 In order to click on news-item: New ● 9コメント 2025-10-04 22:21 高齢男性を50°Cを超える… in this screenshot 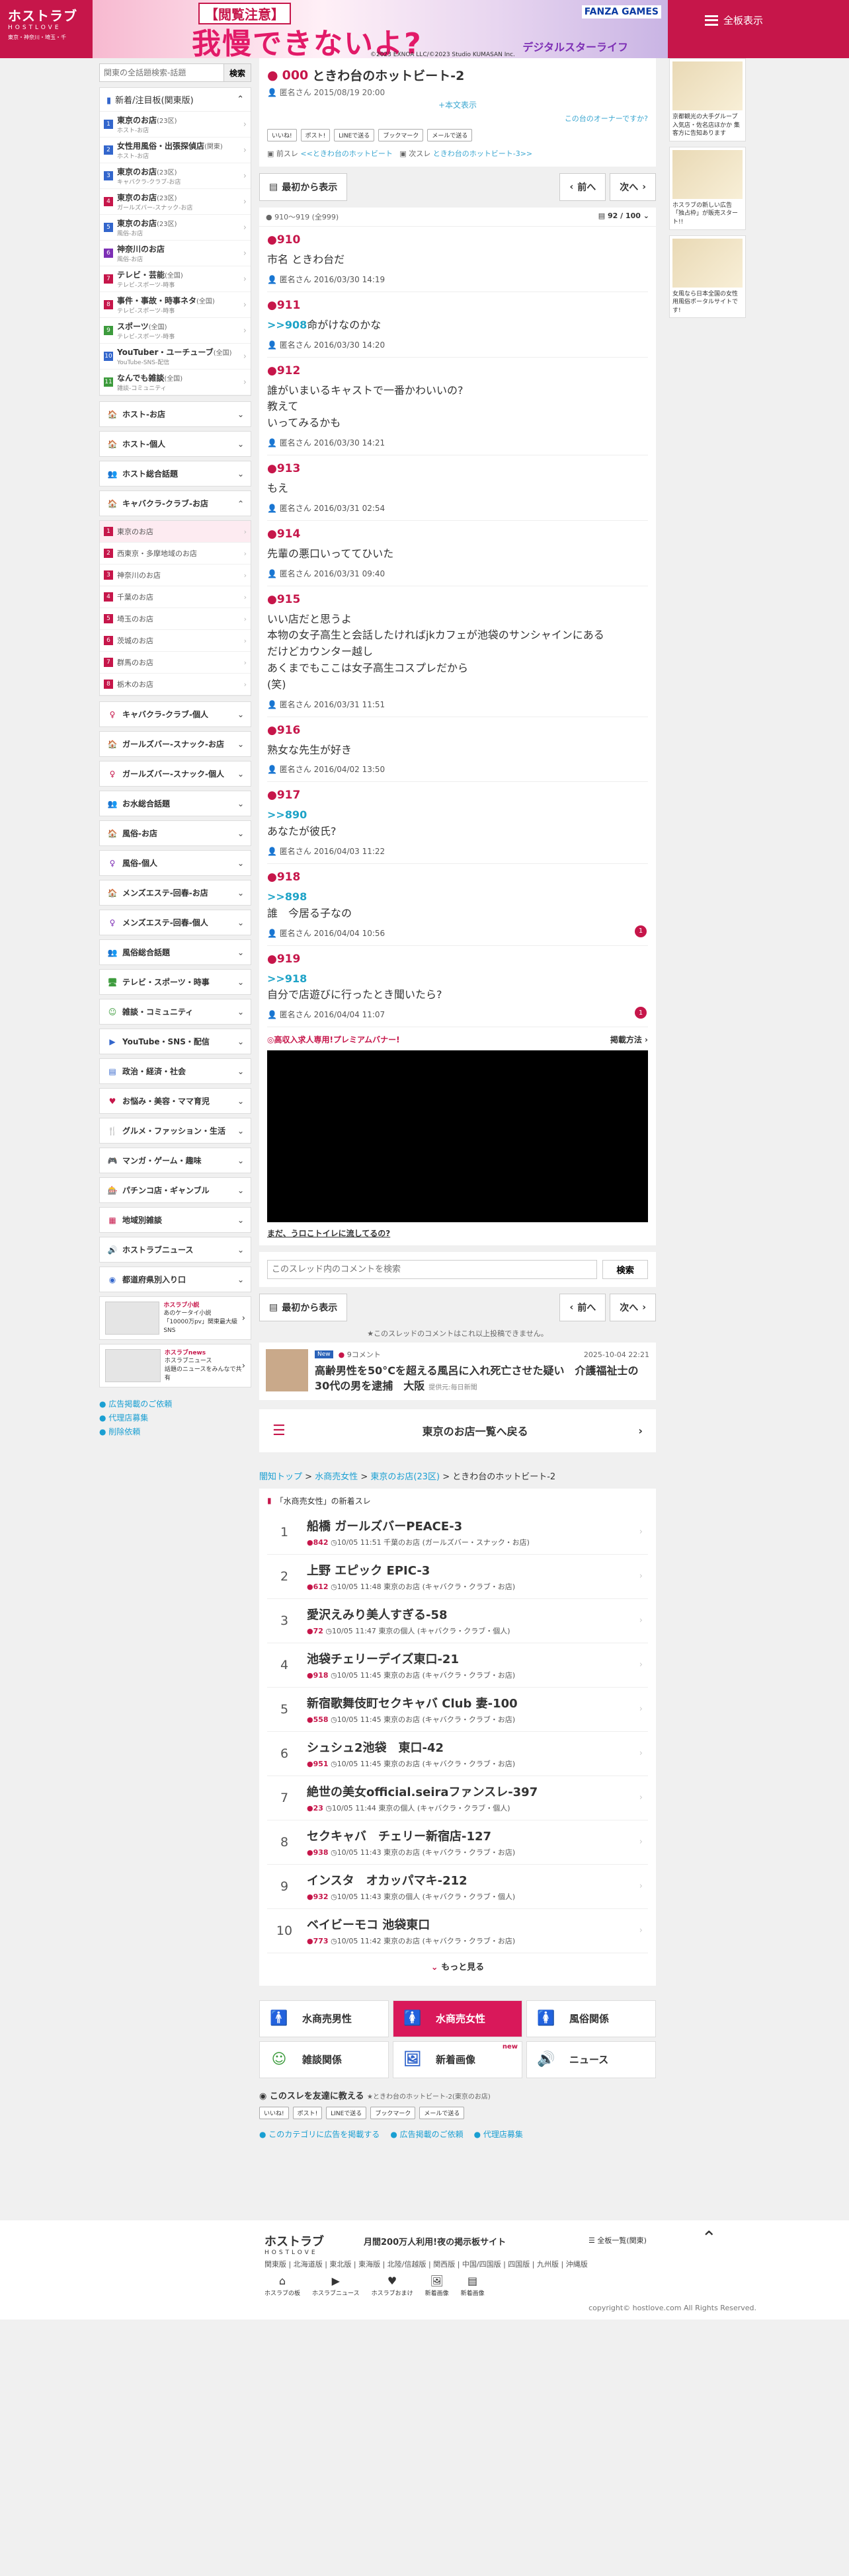, I will do `click(457, 1371)`.